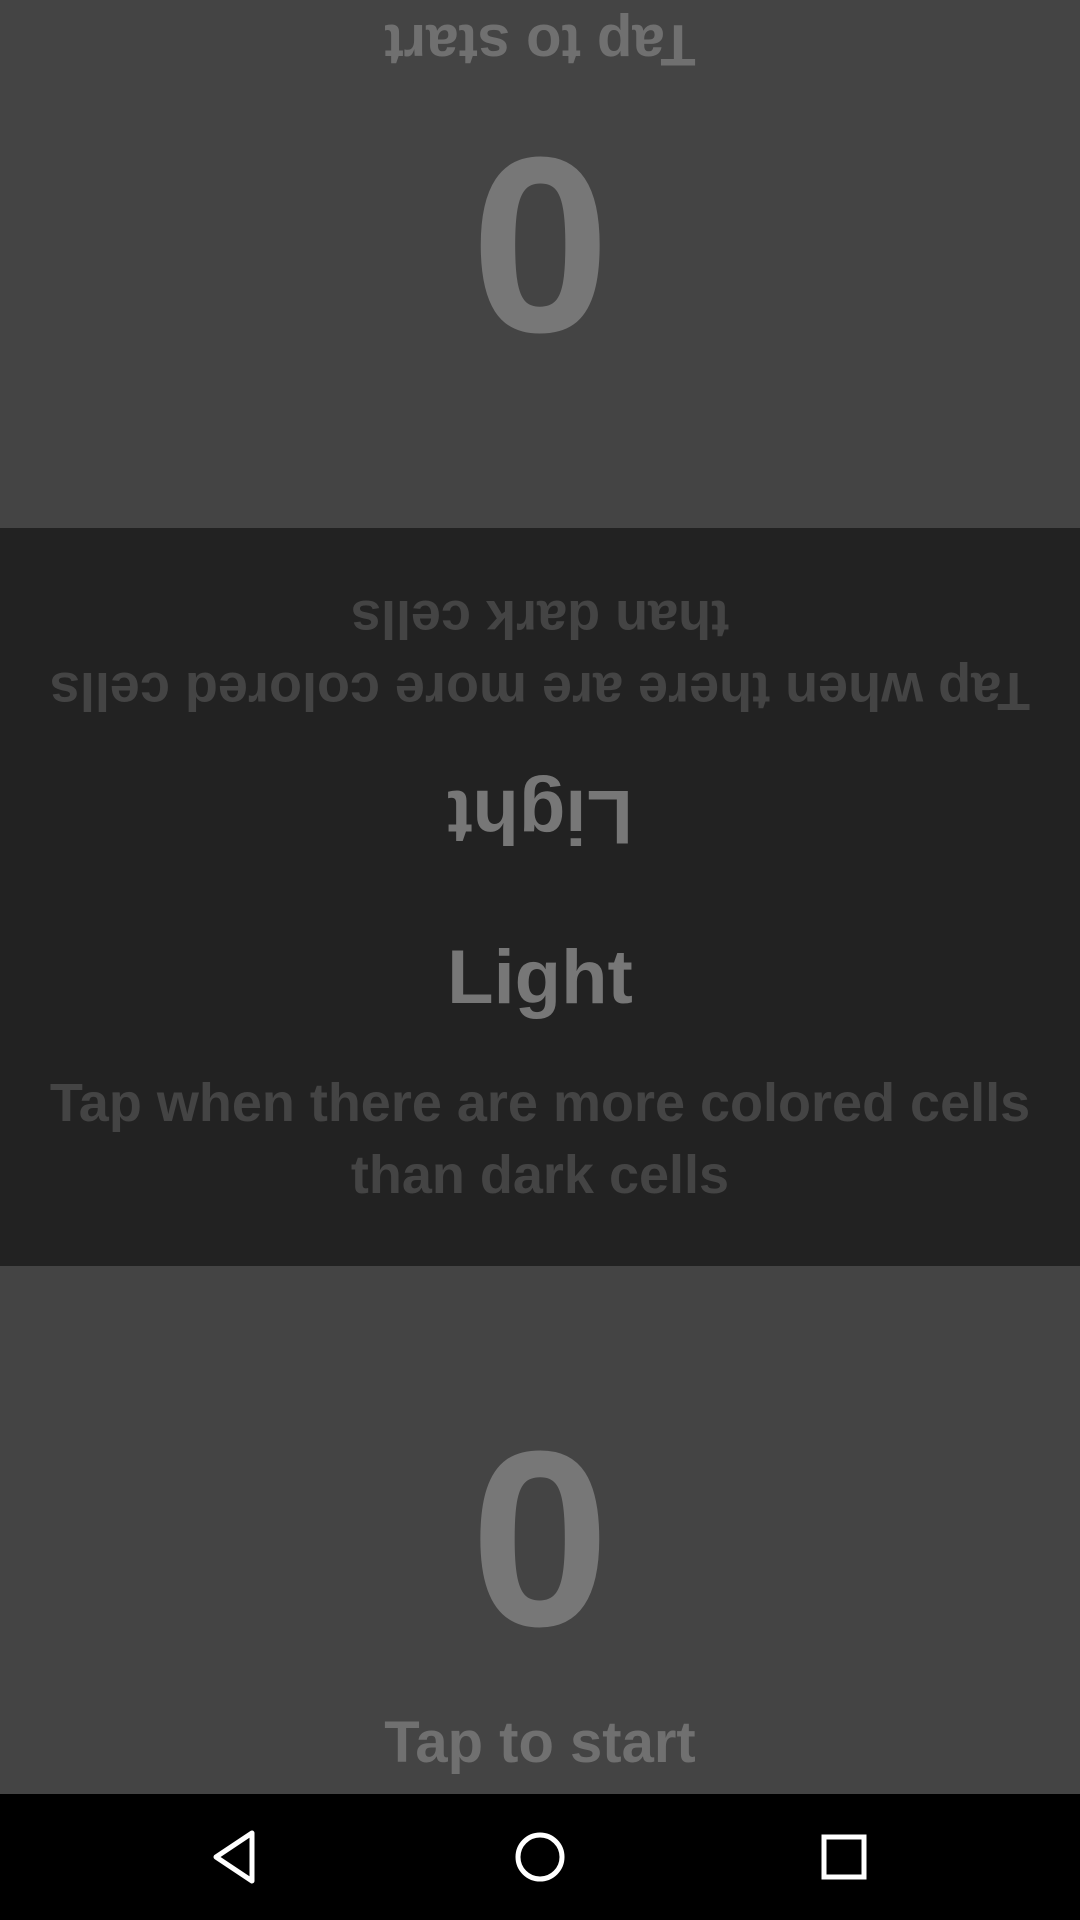  I want to click on recent-square-icon, so click(844, 1857).